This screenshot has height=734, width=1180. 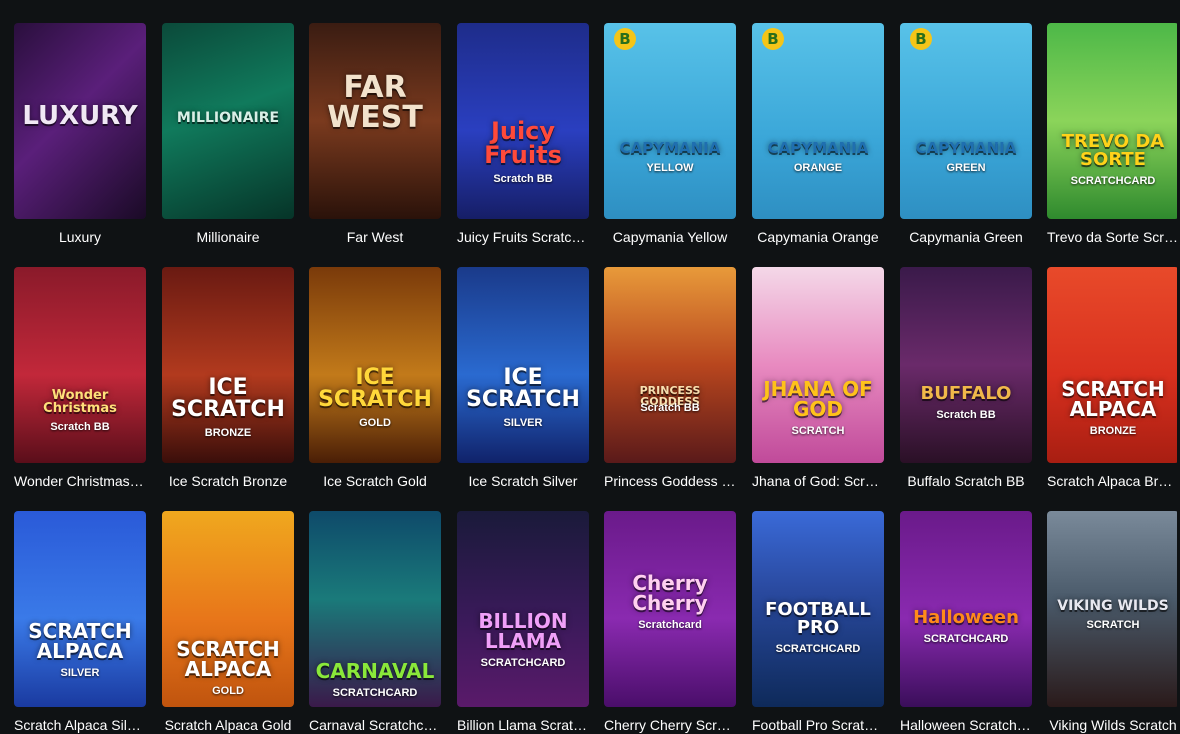 What do you see at coordinates (818, 481) in the screenshot?
I see `game-title: Jhana of God: Scratch` at bounding box center [818, 481].